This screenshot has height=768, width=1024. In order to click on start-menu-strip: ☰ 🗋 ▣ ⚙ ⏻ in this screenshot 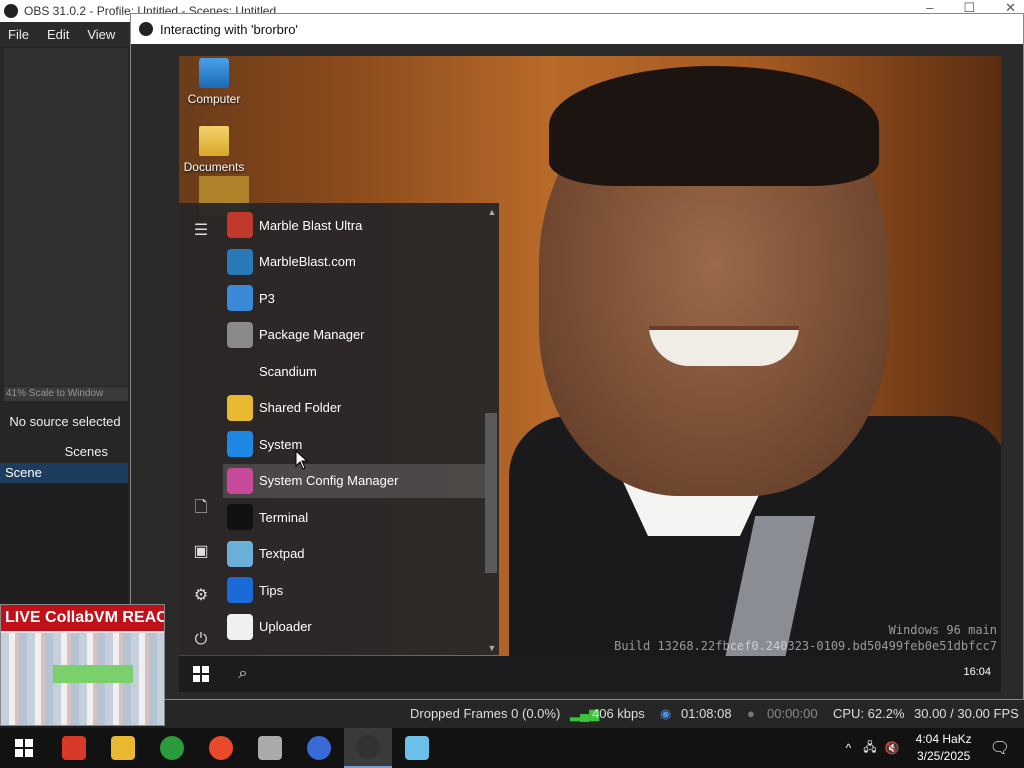, I will do `click(201, 429)`.